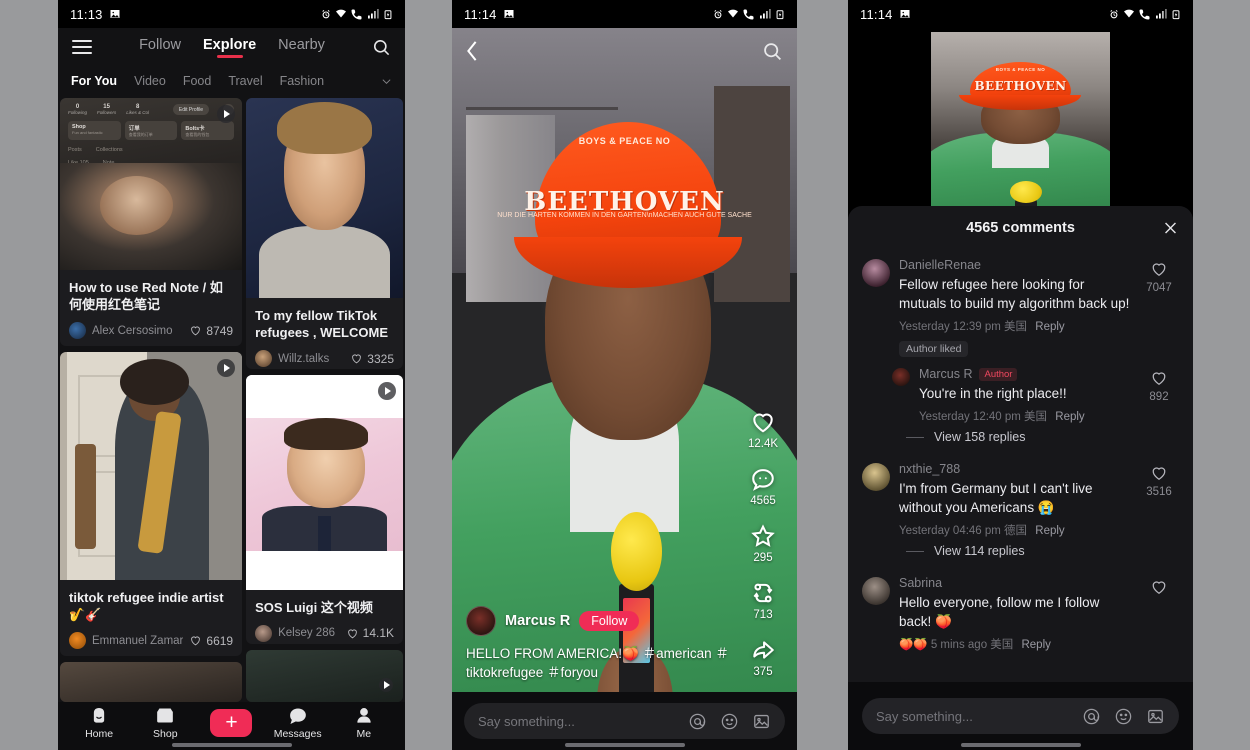 The image size is (1250, 750). What do you see at coordinates (370, 633) in the screenshot?
I see `card-like-count: 14.1K` at bounding box center [370, 633].